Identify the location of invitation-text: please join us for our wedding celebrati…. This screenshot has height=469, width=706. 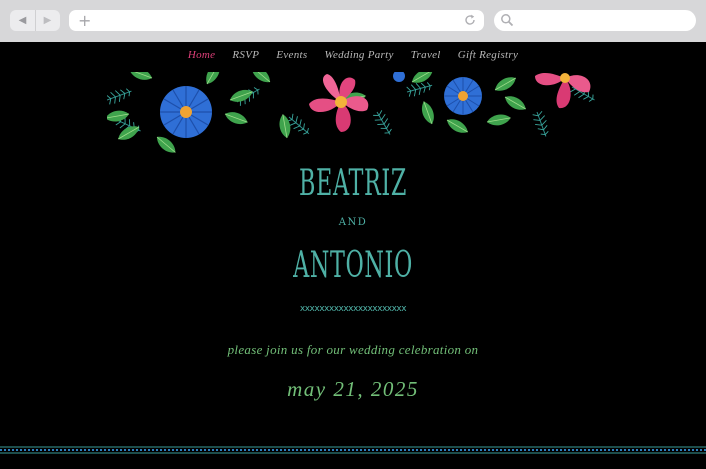
(353, 349).